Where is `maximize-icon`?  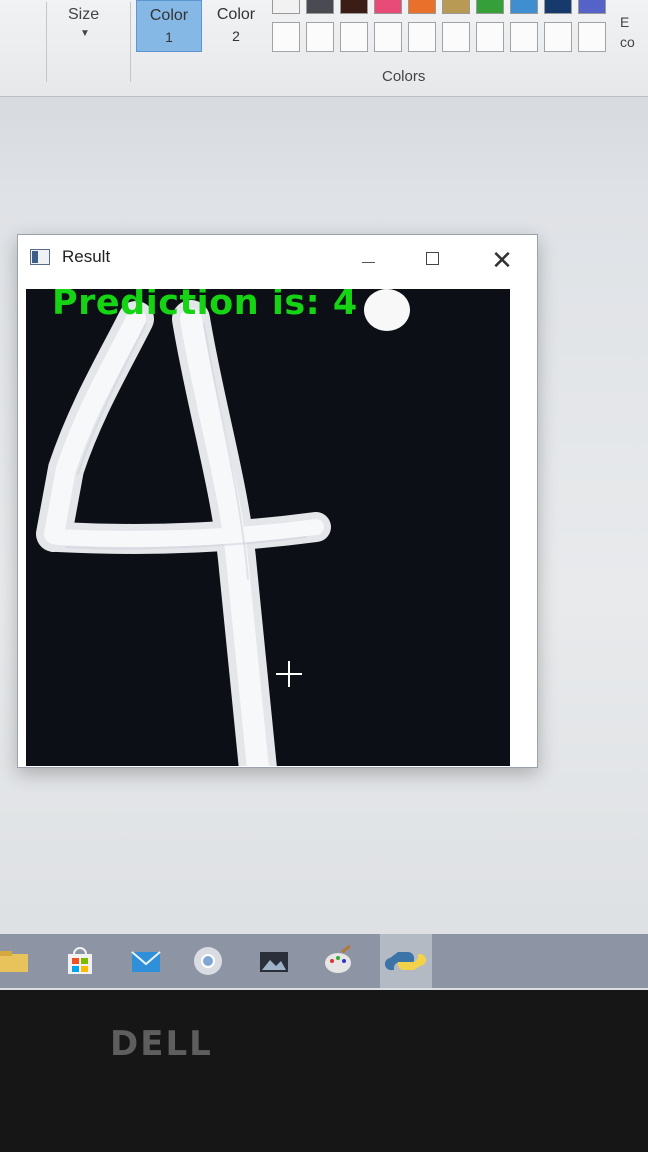
maximize-icon is located at coordinates (432, 258).